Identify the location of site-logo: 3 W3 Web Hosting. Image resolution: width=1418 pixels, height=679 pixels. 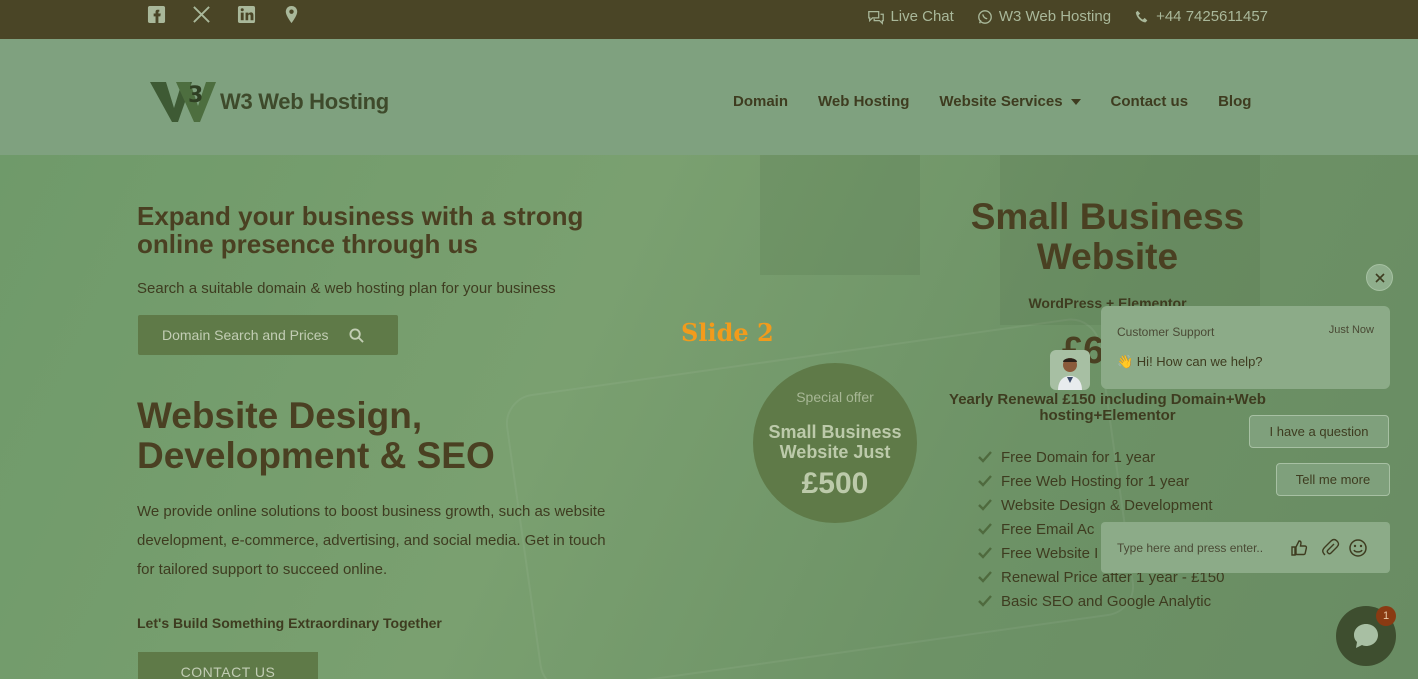
(269, 102).